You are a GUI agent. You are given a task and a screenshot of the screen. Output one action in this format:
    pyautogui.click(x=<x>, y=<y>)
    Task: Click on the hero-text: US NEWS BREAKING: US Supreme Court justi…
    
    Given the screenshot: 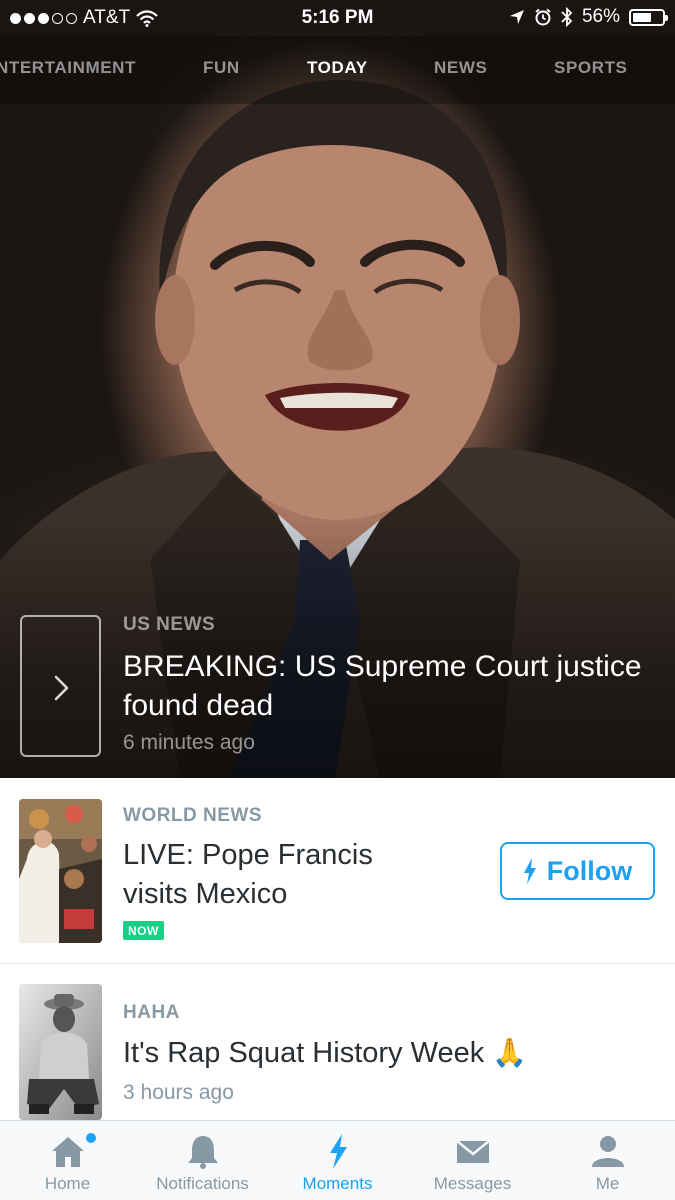 What is the action you would take?
    pyautogui.click(x=388, y=684)
    